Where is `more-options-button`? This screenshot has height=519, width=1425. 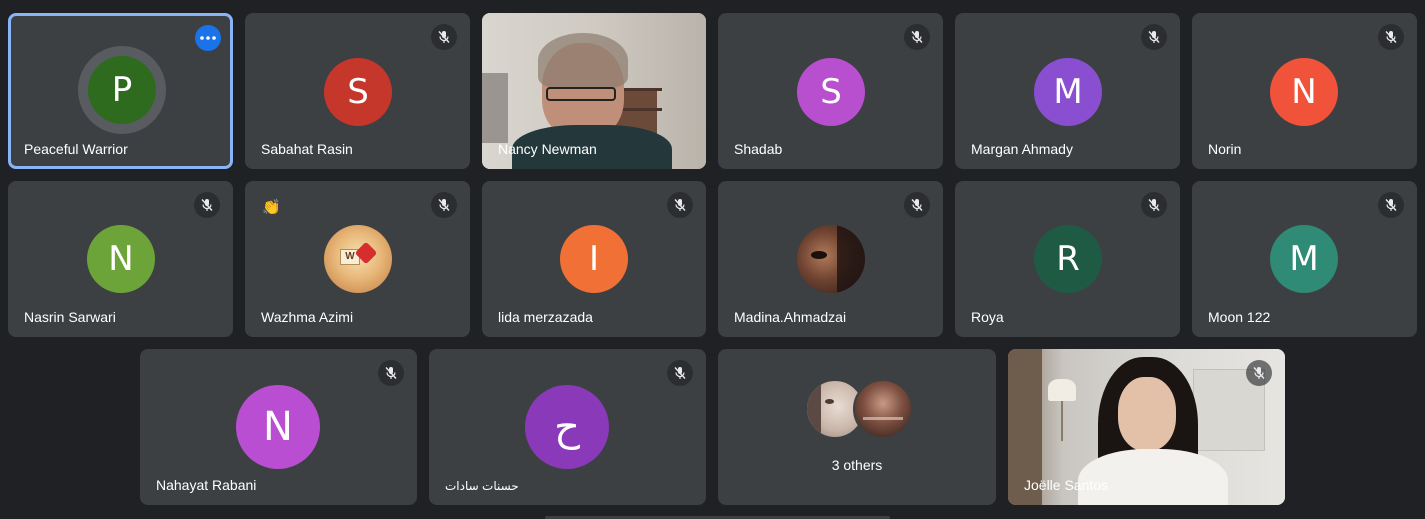
more-options-button is located at coordinates (208, 38).